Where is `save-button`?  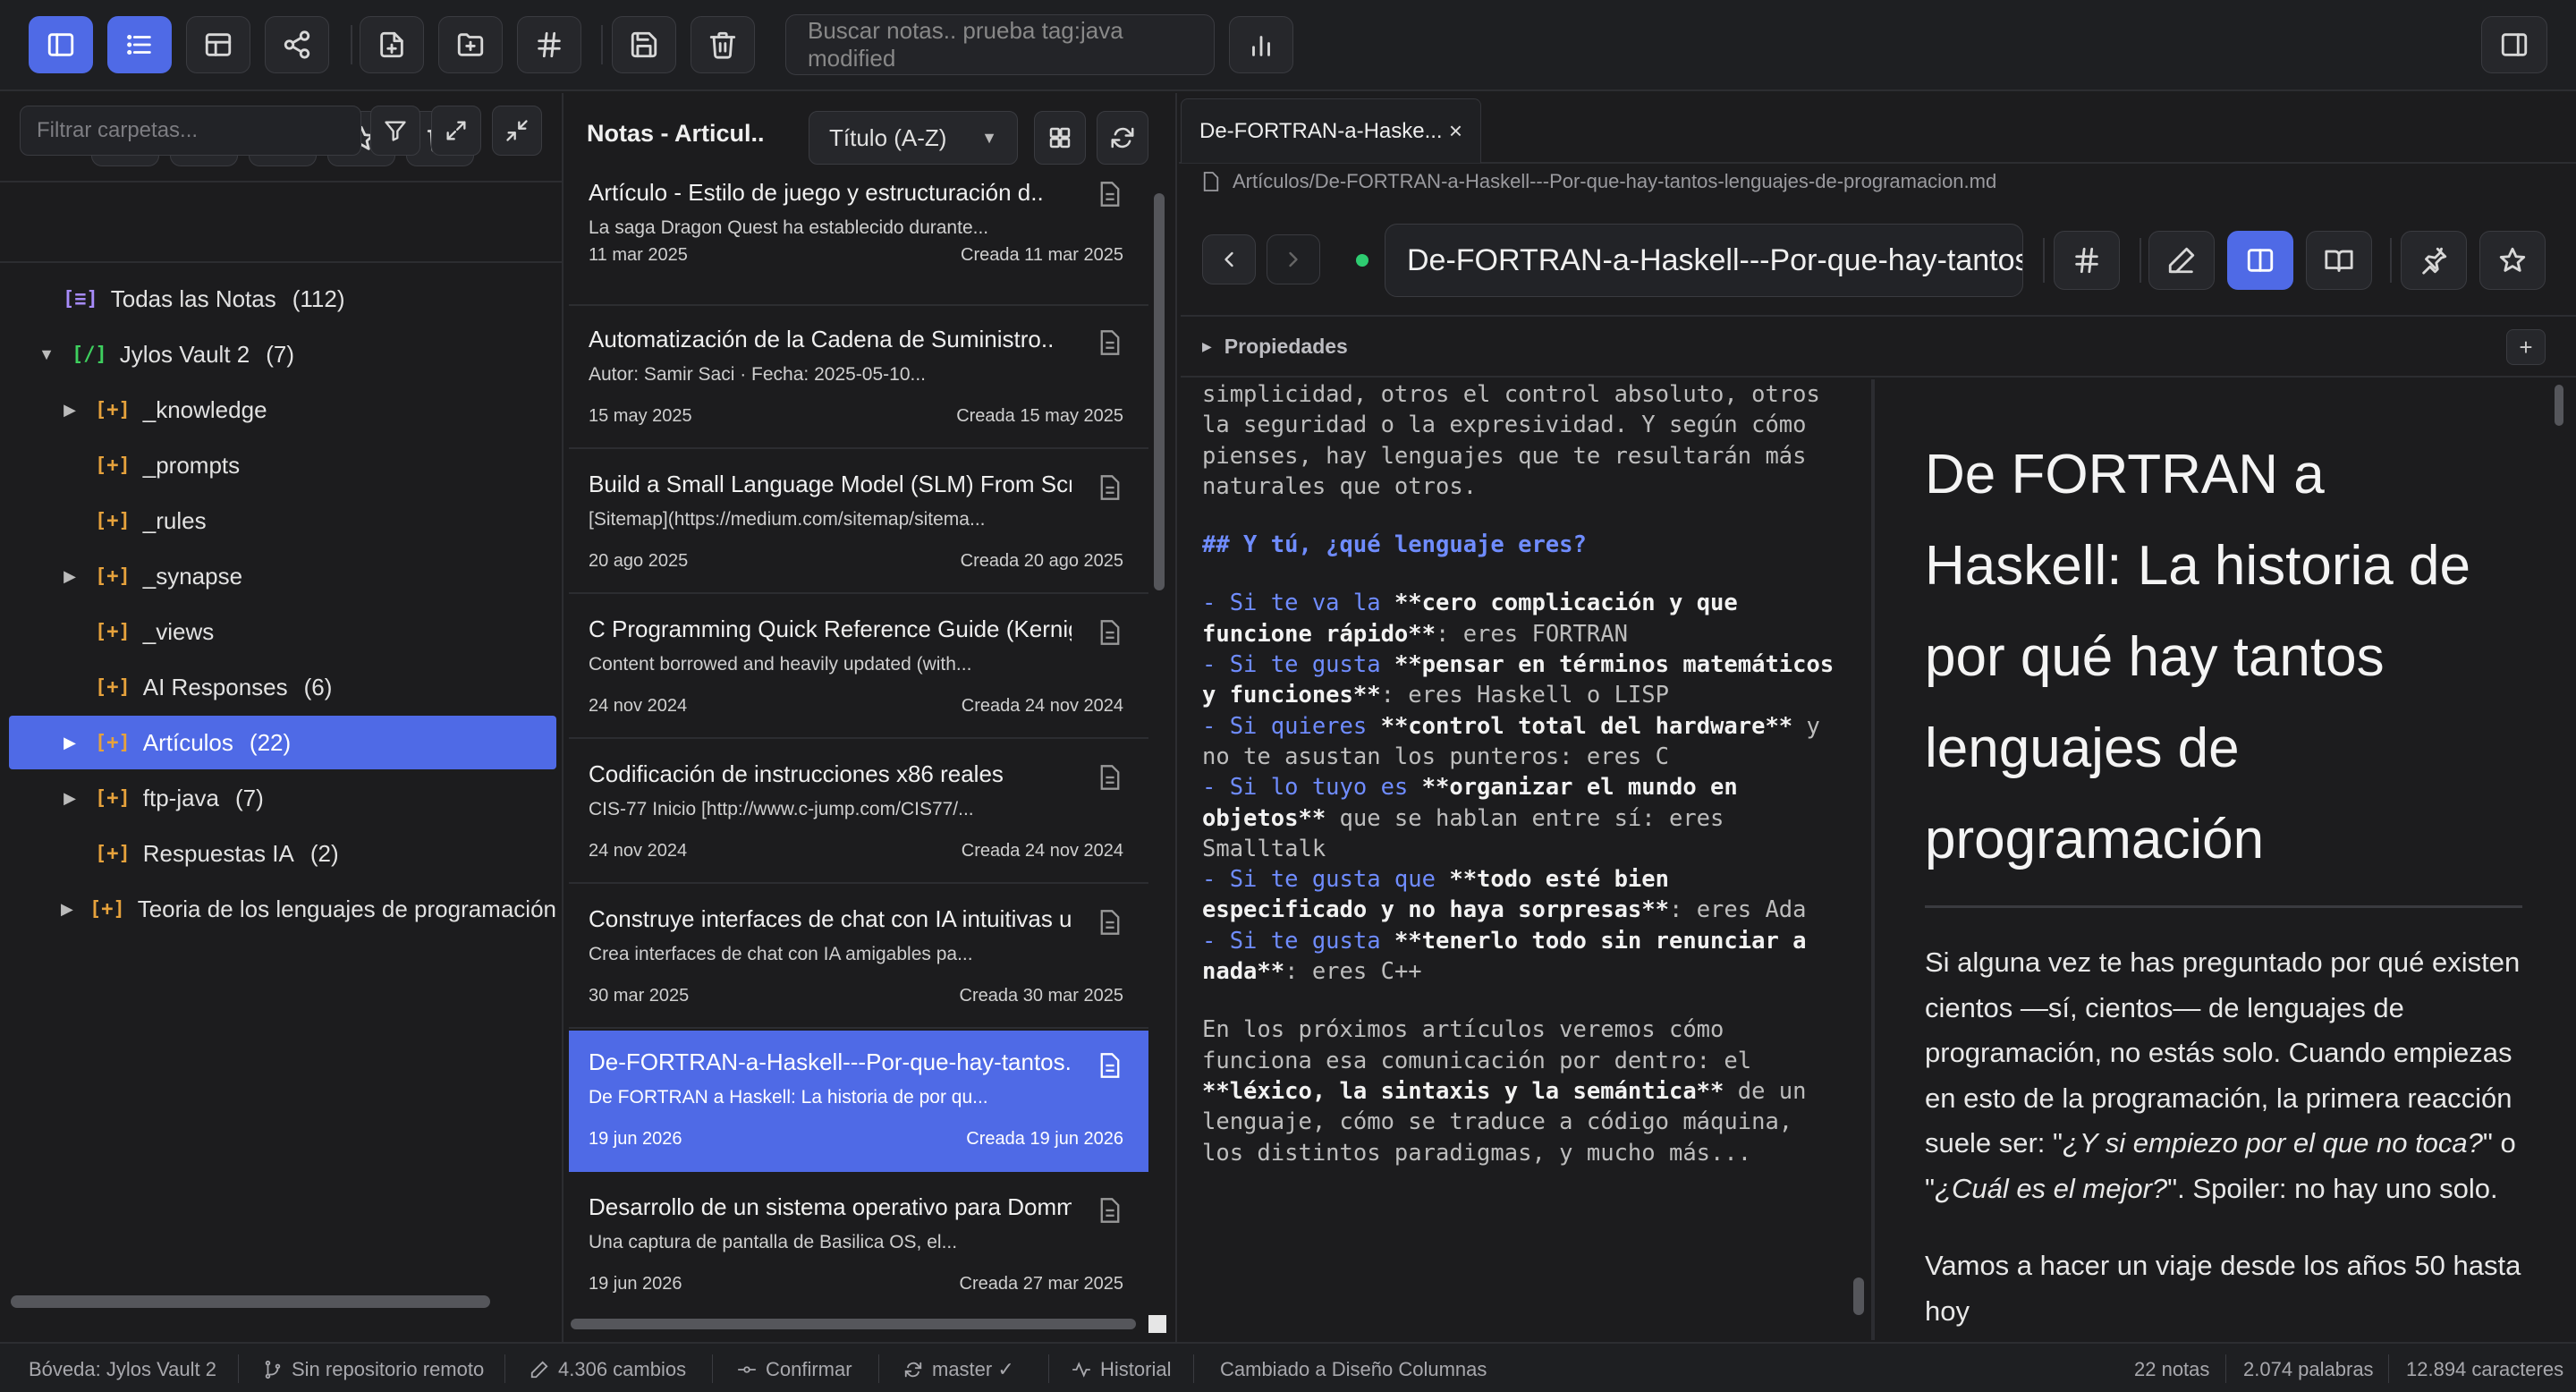 save-button is located at coordinates (644, 44).